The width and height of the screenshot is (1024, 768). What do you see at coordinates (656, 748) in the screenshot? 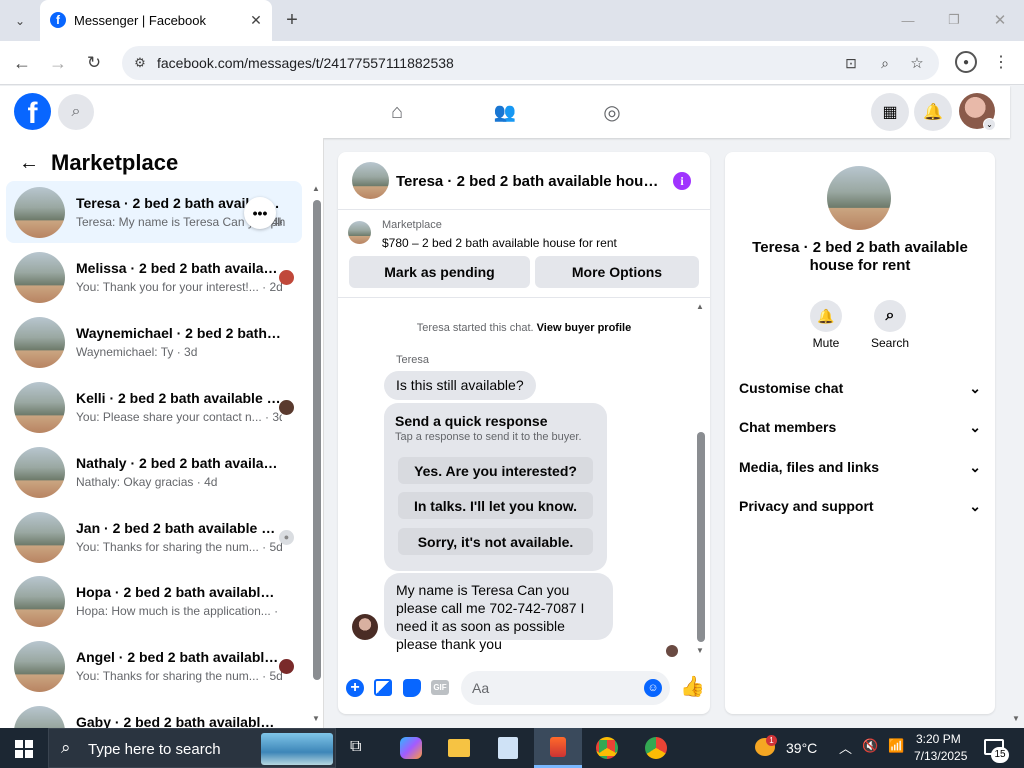
I see `chrome-profile-icon` at bounding box center [656, 748].